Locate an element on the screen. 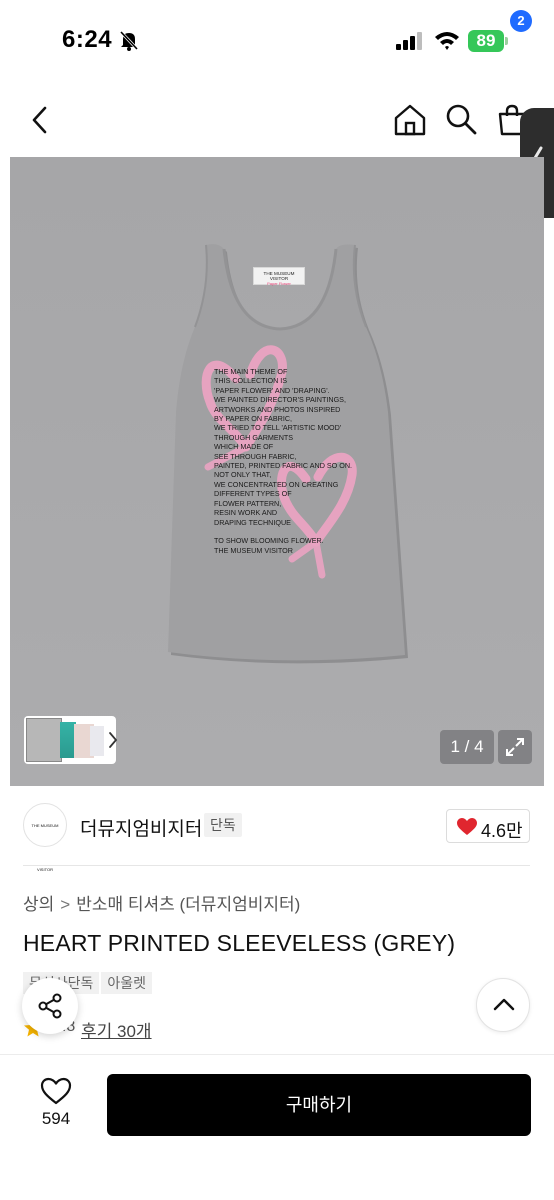 Image resolution: width=554 pixels, height=1200 pixels. share-button is located at coordinates (50, 1006).